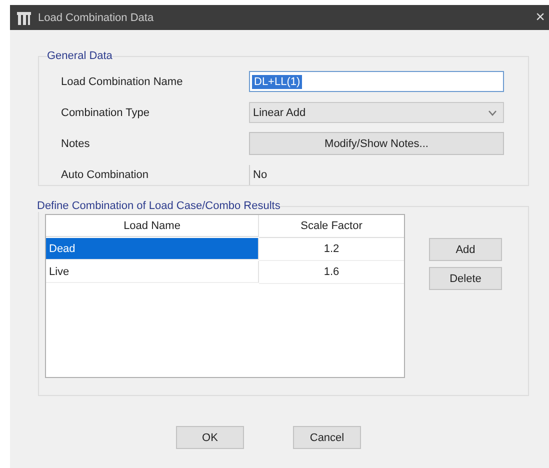 This screenshot has height=468, width=549. I want to click on app-icon, so click(24, 18).